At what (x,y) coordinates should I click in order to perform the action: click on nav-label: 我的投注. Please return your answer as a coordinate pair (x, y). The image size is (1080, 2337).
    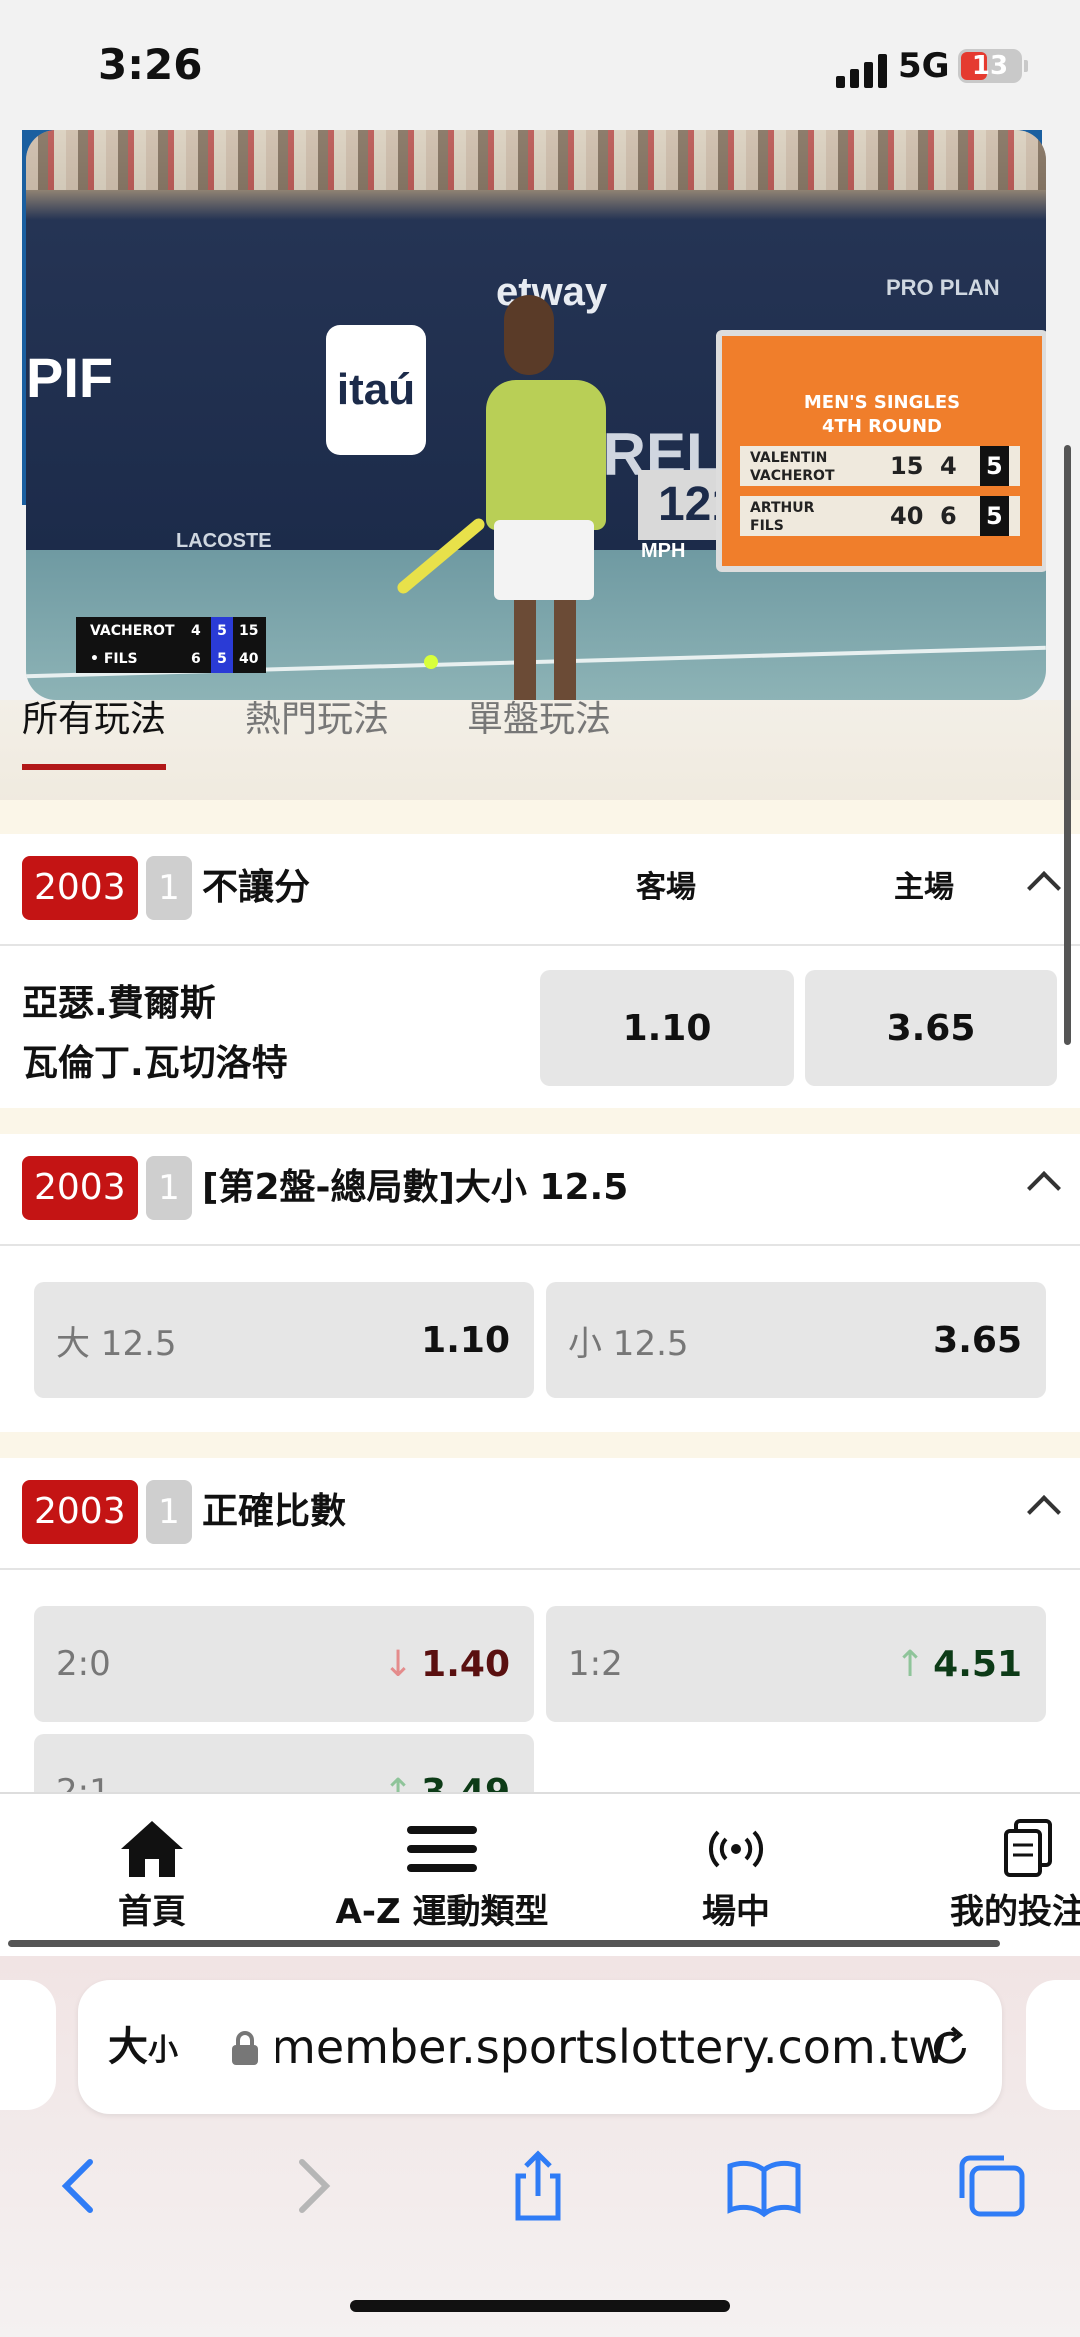
    Looking at the image, I should click on (1015, 1912).